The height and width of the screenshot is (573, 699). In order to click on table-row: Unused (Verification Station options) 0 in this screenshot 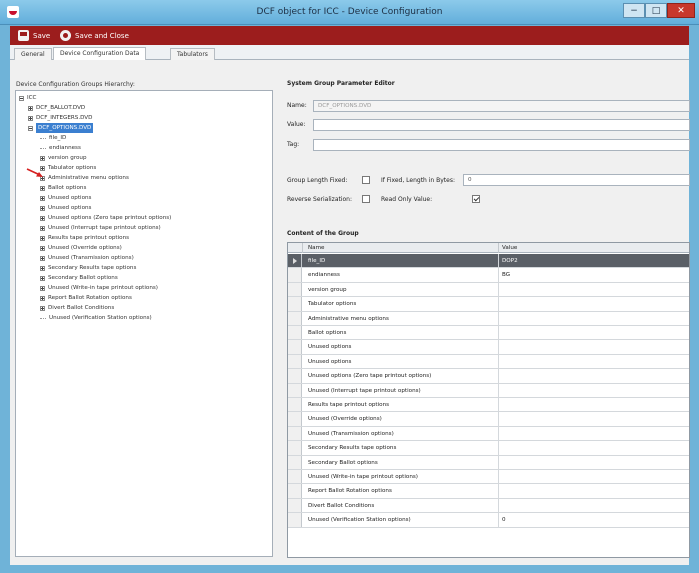, I will do `click(488, 520)`.